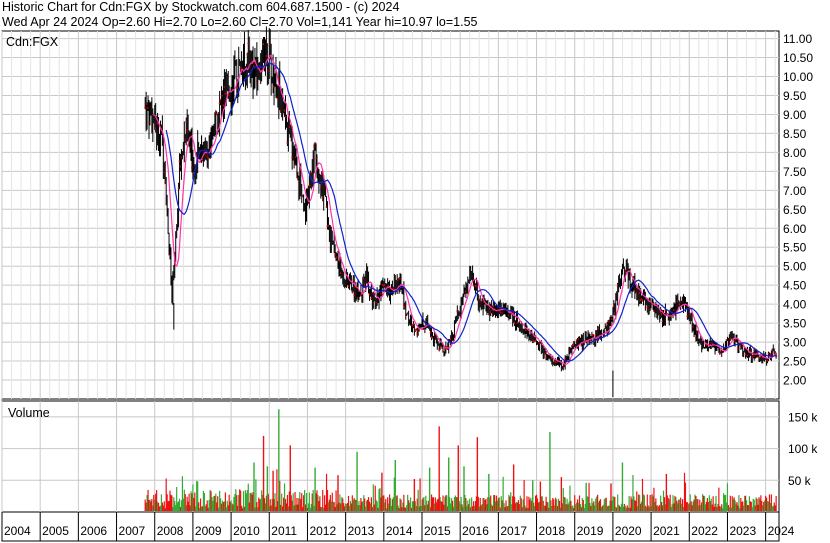 The image size is (830, 543). Describe the element at coordinates (361, 531) in the screenshot. I see `x-tick-label: 2013` at that location.